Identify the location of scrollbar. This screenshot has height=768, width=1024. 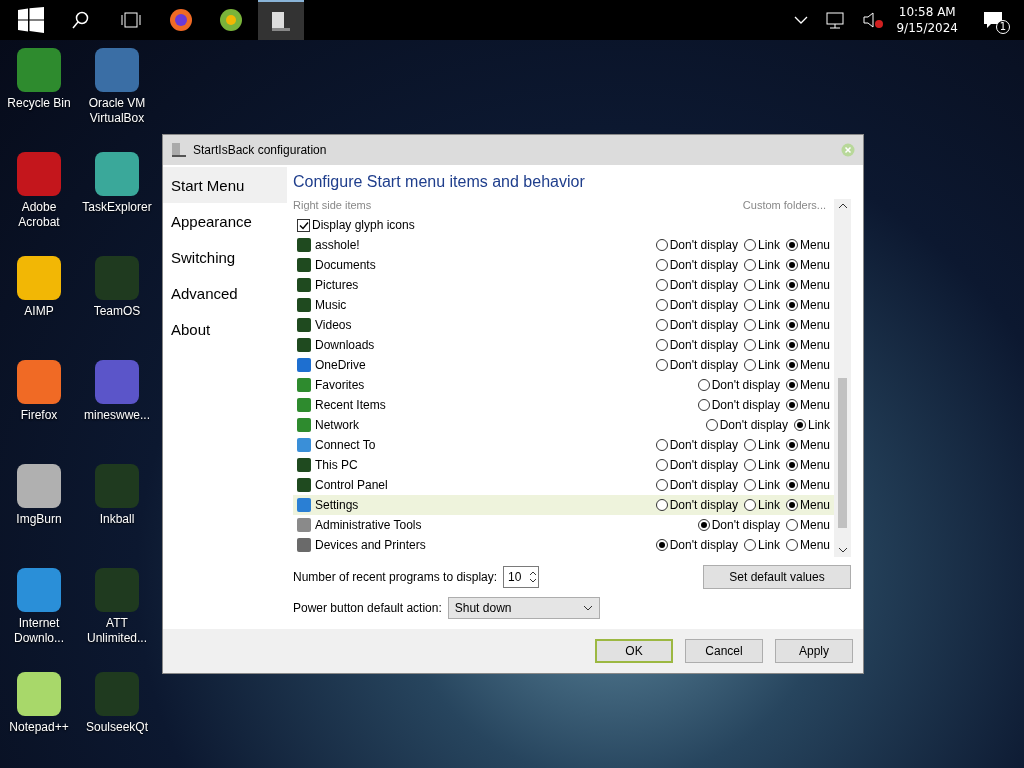
(842, 378).